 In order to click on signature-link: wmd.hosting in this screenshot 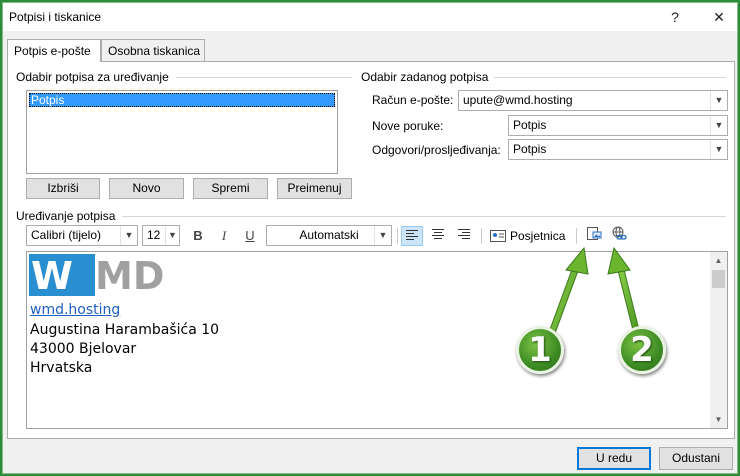, I will do `click(75, 310)`.